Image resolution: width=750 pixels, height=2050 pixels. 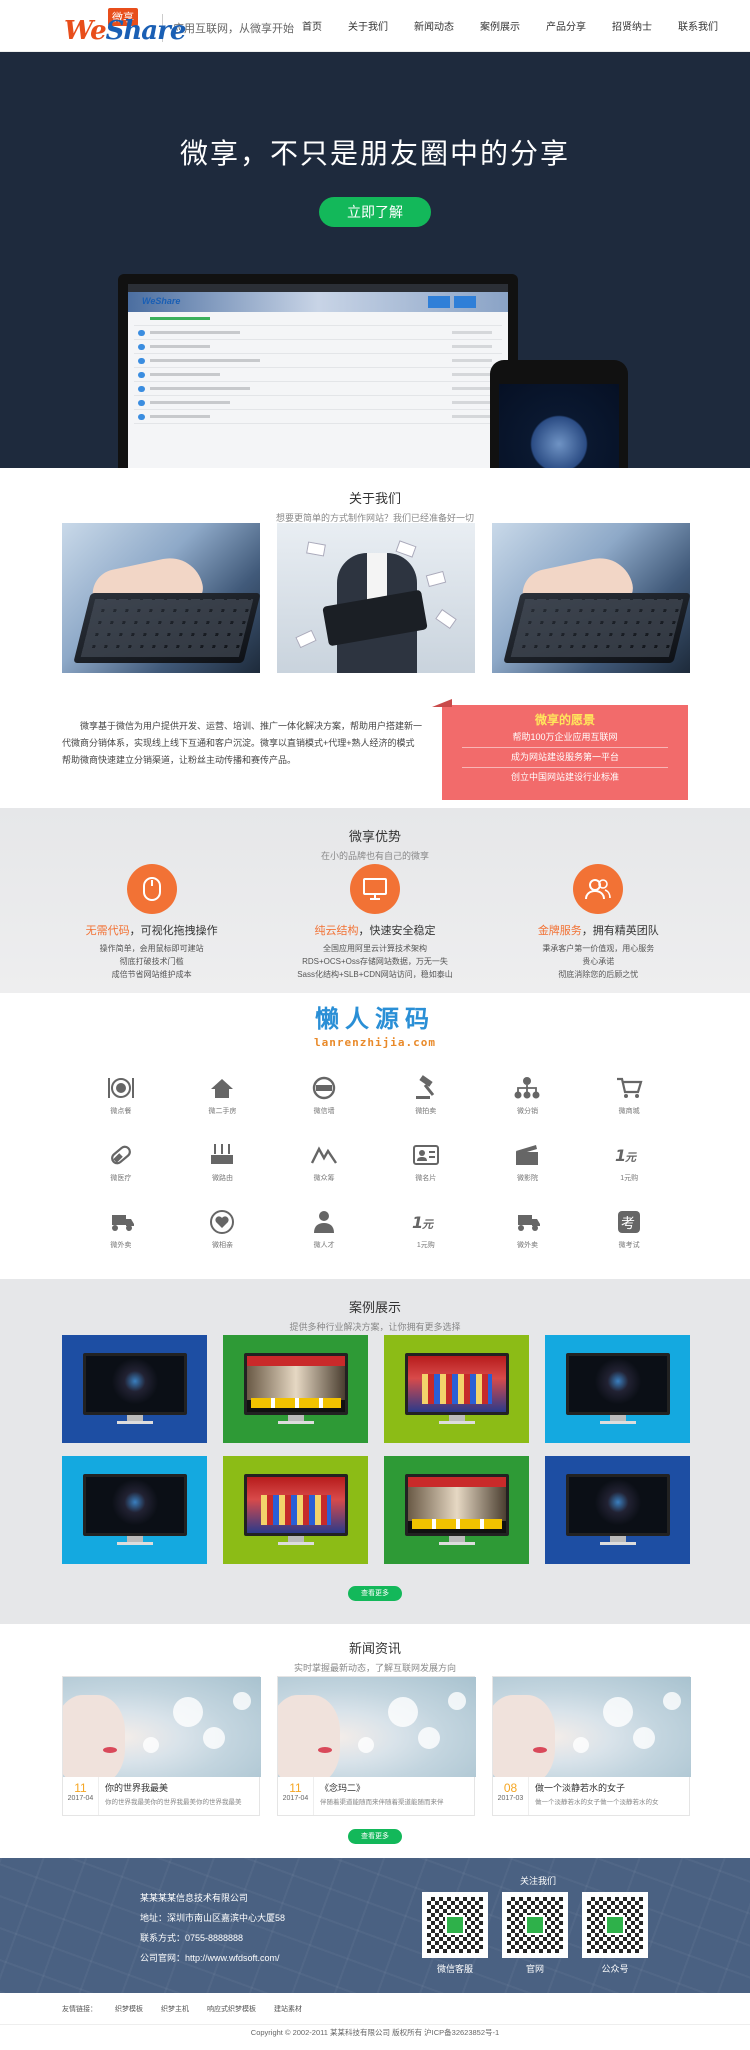 I want to click on news-card: 08 2017-03 做一个淡静若水的女子 做一个淡静若水的女子做一个淡静若水的女, so click(x=591, y=1746).